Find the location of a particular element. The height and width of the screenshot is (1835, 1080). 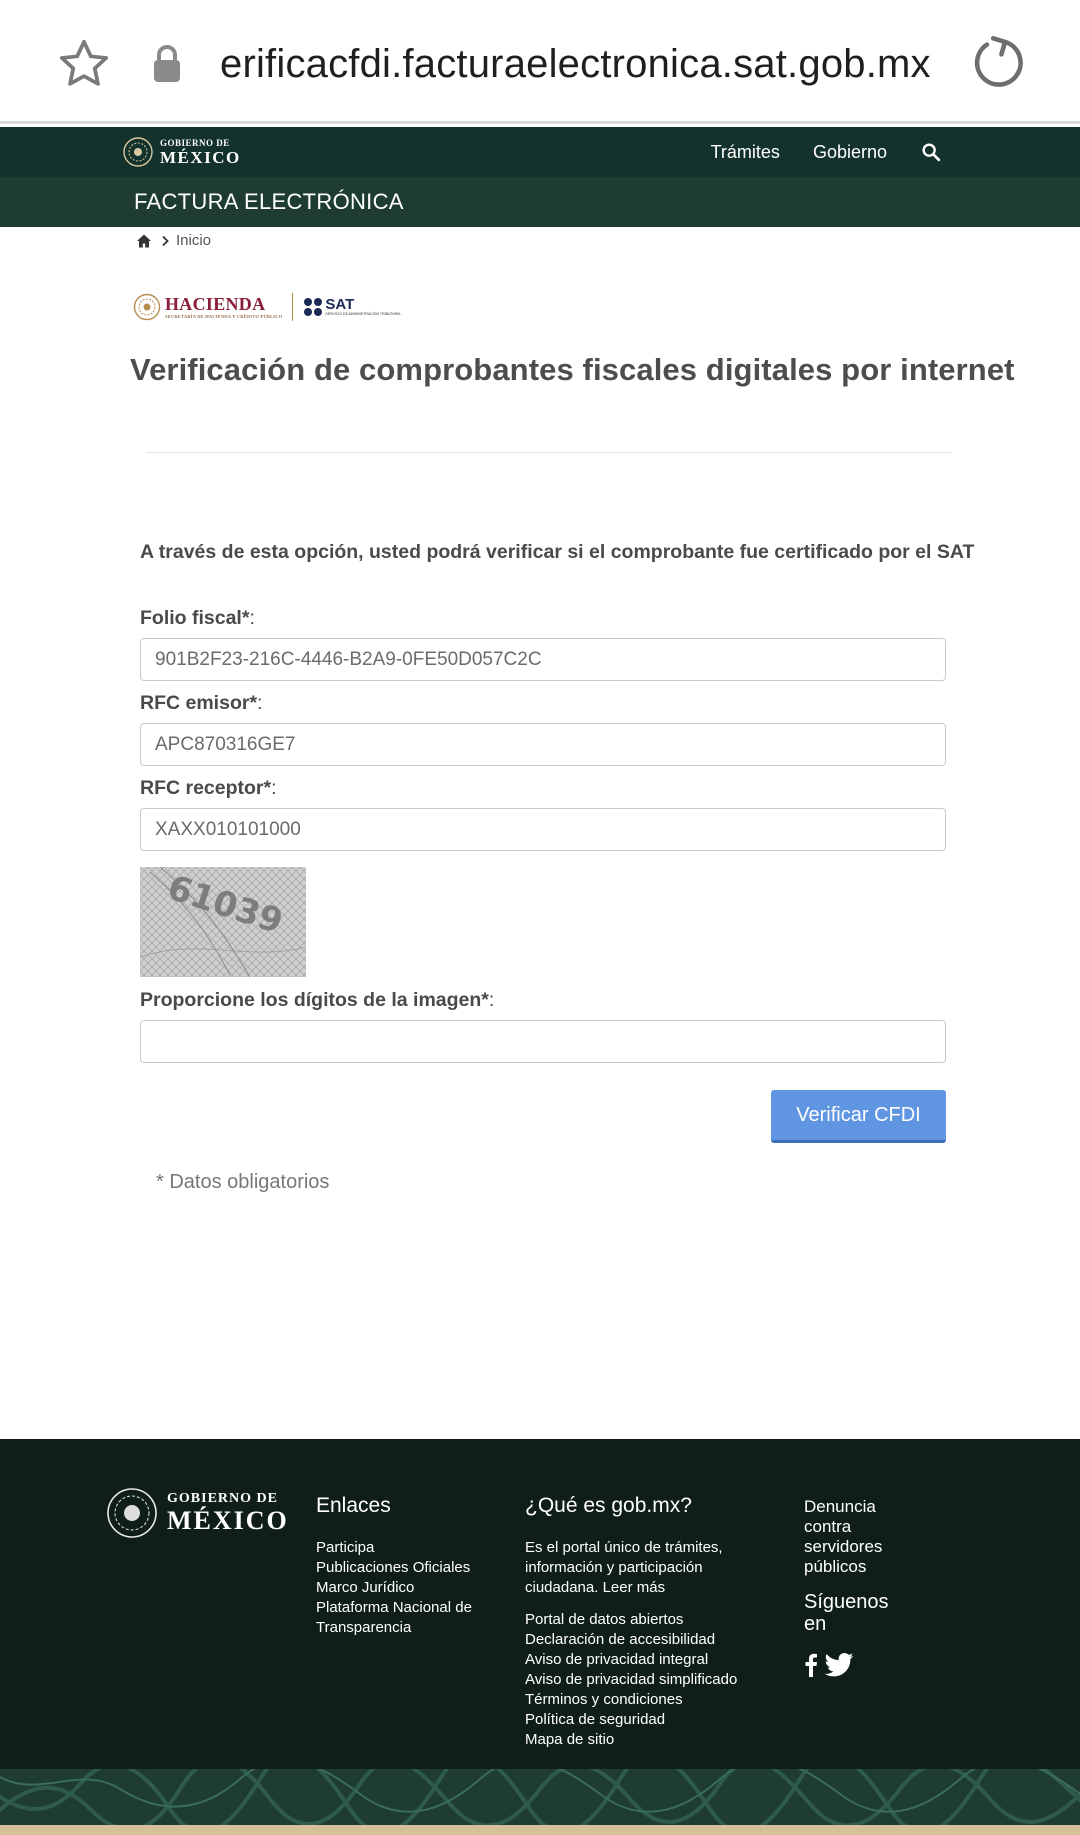

gobierno-logo: GOBIERNO DE MÉXICO is located at coordinates (181, 152).